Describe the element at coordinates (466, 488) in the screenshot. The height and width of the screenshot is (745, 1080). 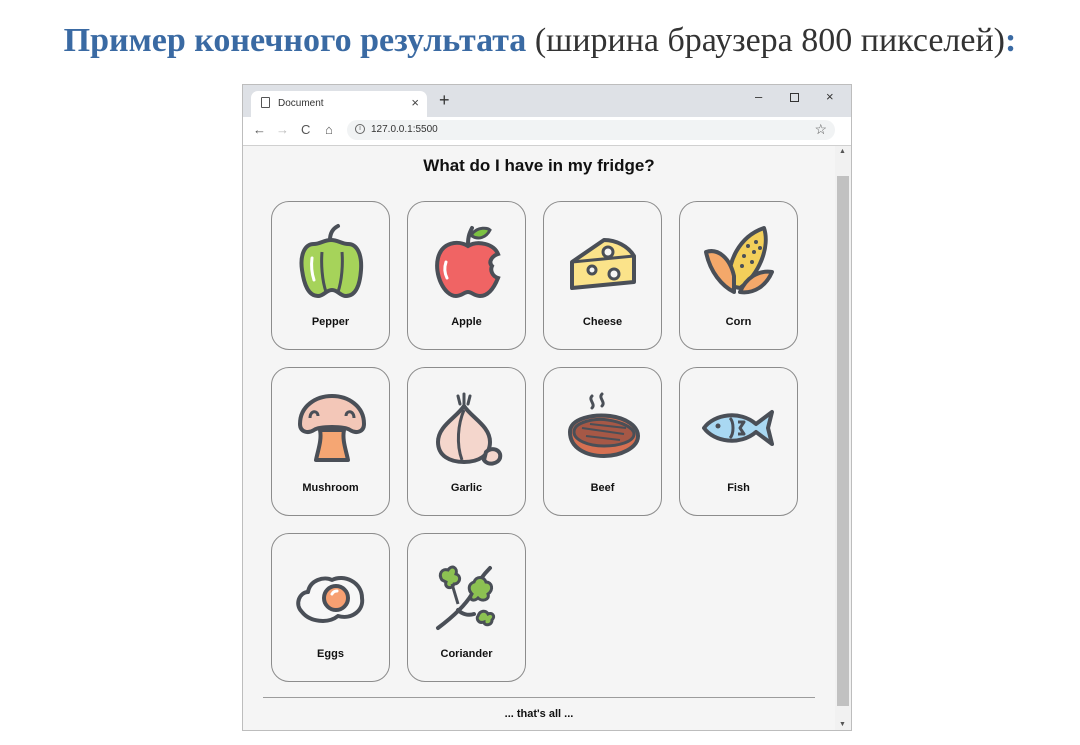
I see `food-label: Garlic` at that location.